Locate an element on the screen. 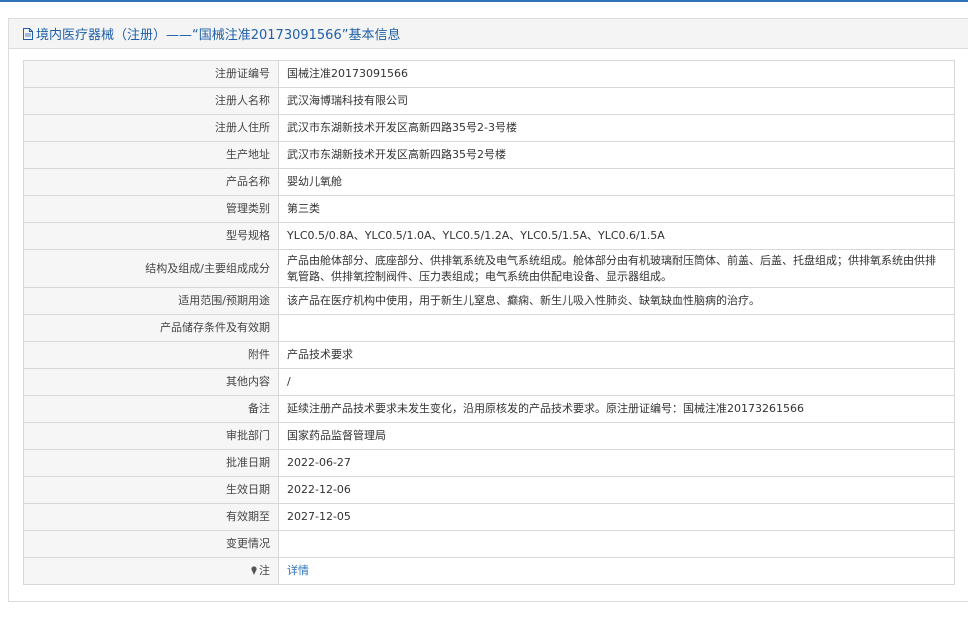 This screenshot has width=968, height=618. row-value: 武汉海博瑞科技有限公司 is located at coordinates (616, 101).